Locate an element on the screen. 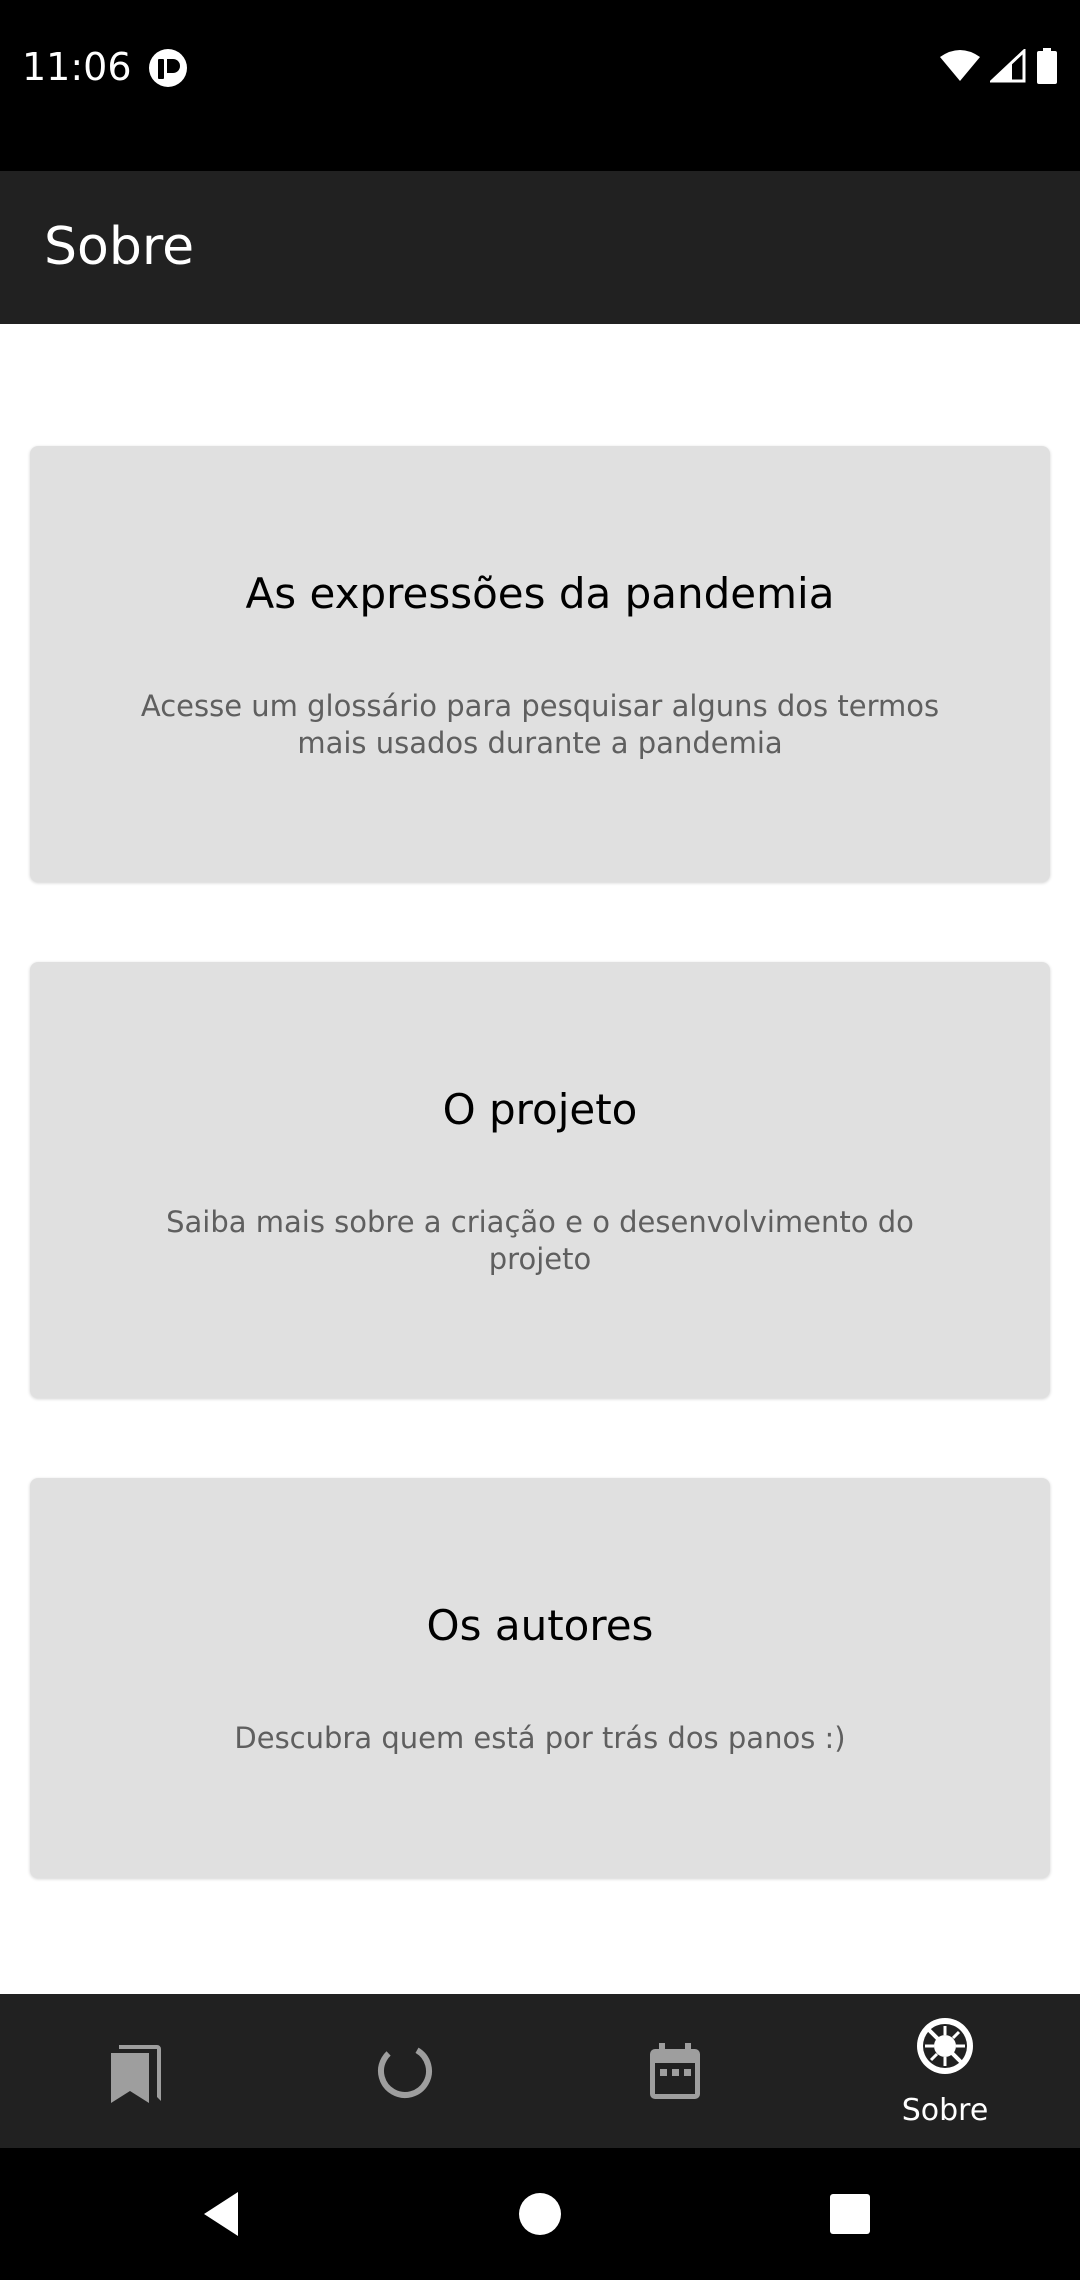 This screenshot has height=2280, width=1080. status-time: 11:06 is located at coordinates (77, 67).